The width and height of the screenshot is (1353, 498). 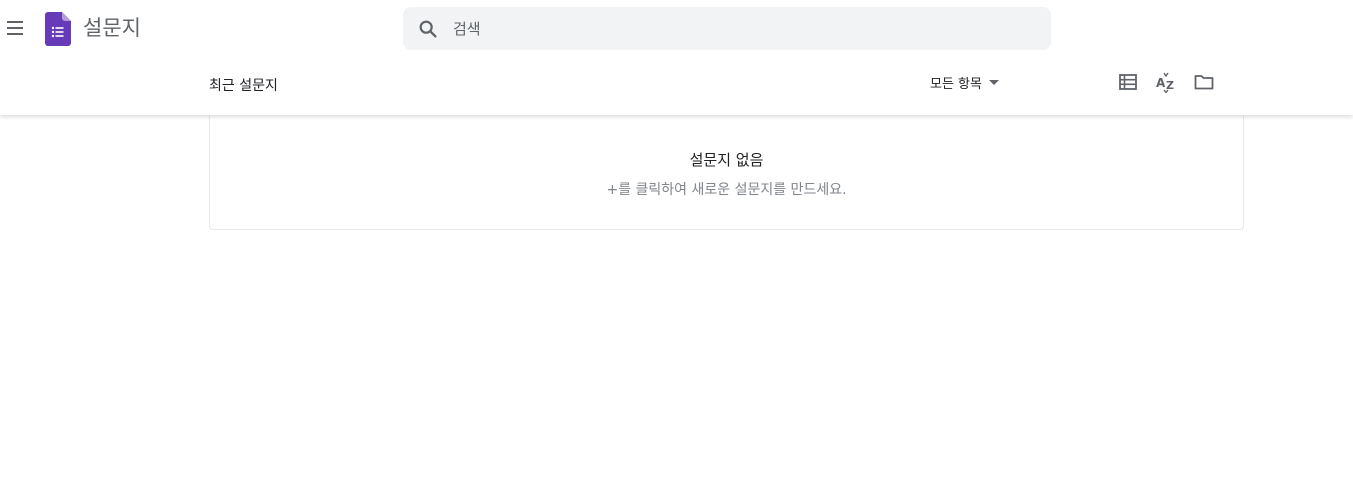 I want to click on forms-logo-icon, so click(x=58, y=29).